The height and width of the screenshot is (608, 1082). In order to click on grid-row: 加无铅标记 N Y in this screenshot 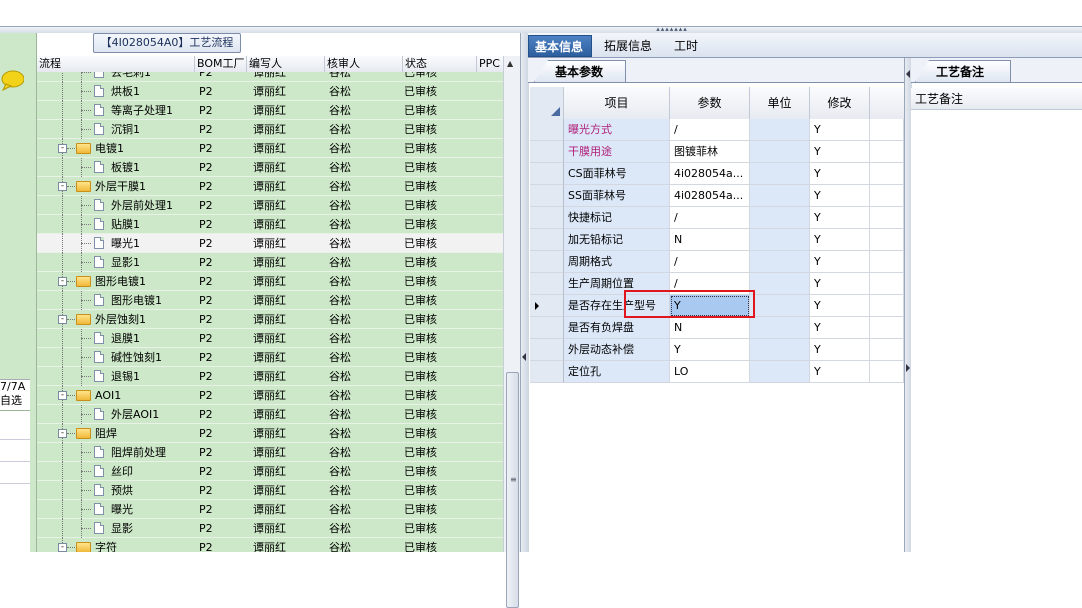, I will do `click(717, 240)`.